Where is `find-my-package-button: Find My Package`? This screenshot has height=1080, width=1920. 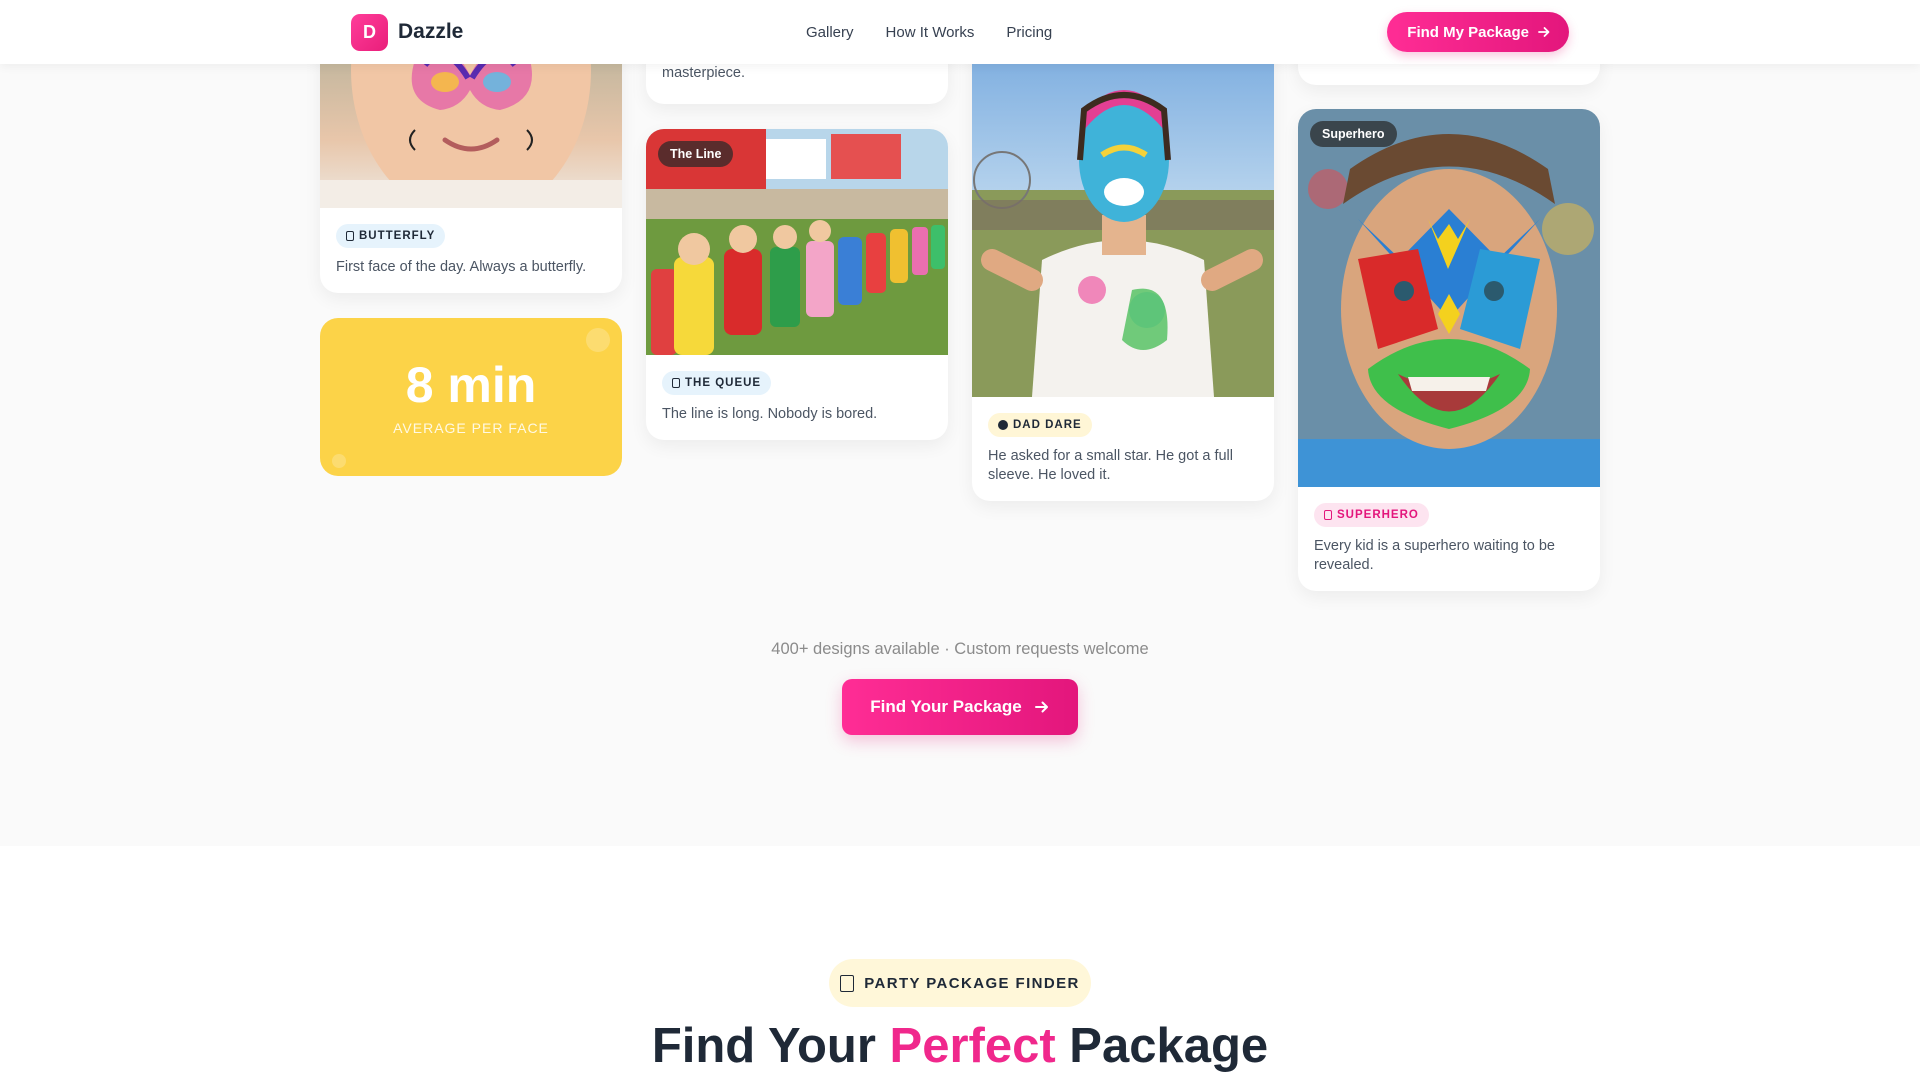
find-my-package-button: Find My Package is located at coordinates (1478, 32).